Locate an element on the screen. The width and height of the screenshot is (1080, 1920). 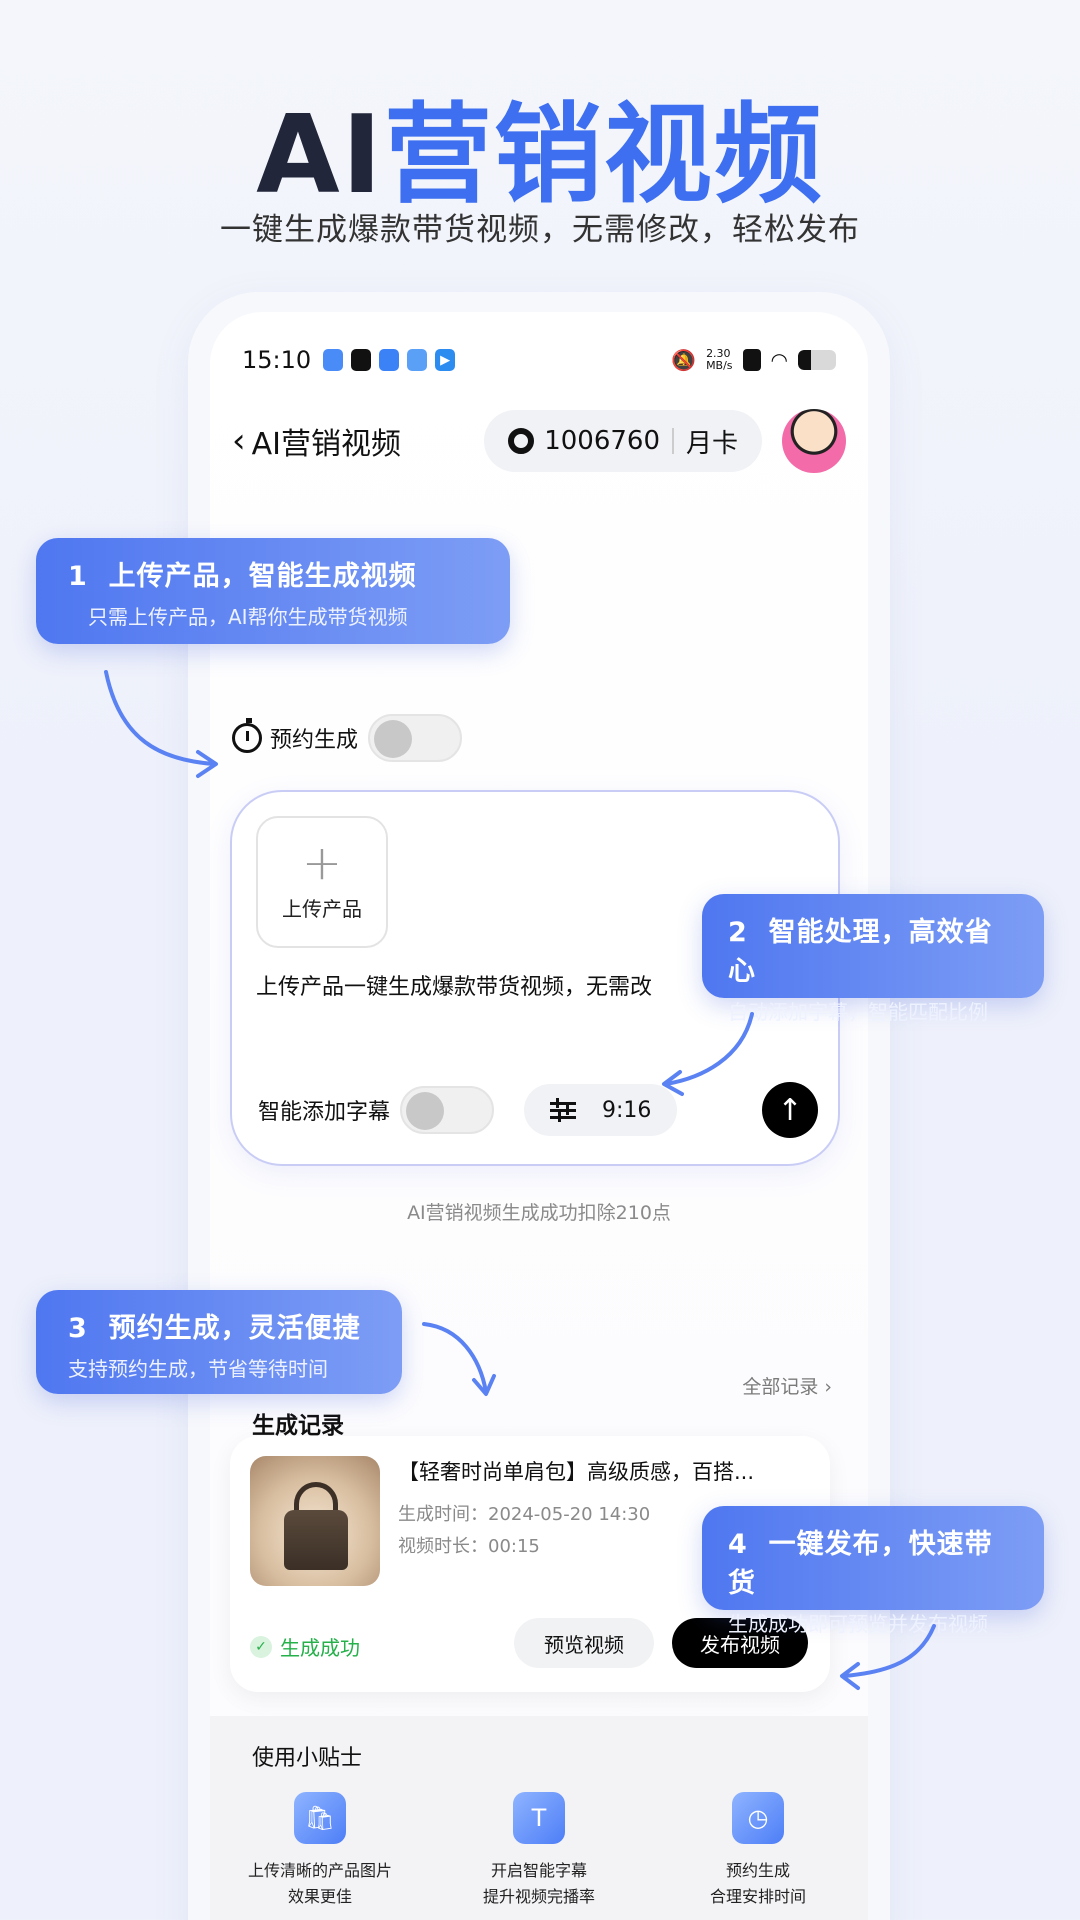
schedule-row: 预约生成 is located at coordinates (347, 738).